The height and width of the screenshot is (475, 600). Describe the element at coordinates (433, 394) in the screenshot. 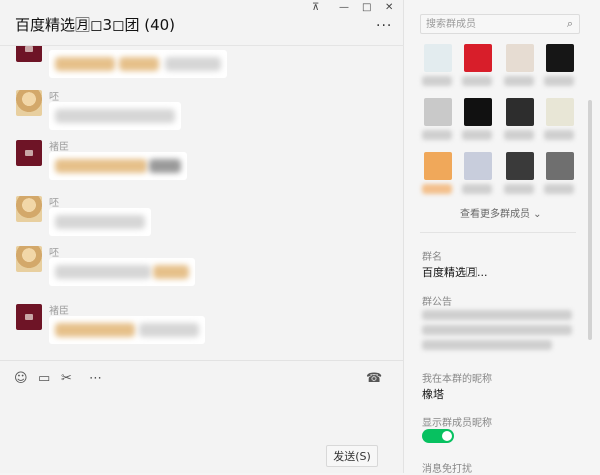

I see `my-nickname-value: 橡塔` at that location.